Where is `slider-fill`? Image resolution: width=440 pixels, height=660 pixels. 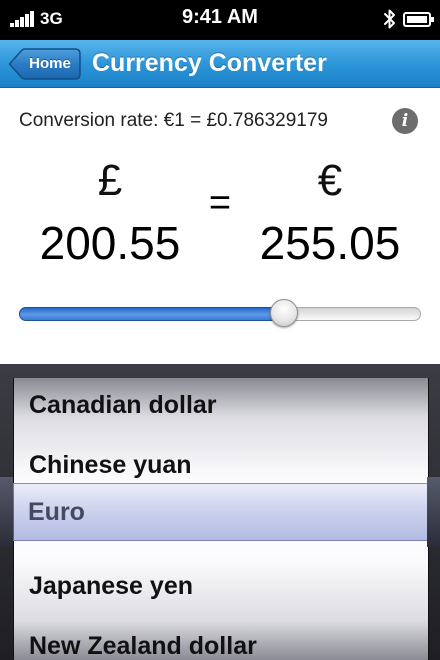 slider-fill is located at coordinates (152, 314).